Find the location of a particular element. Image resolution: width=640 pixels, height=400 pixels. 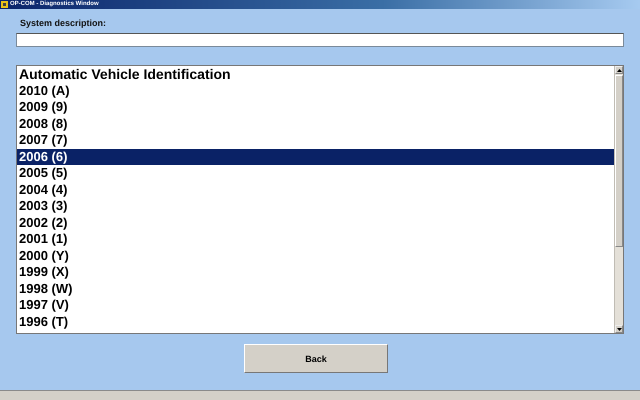

list-item: 1996 (T) is located at coordinates (315, 322).